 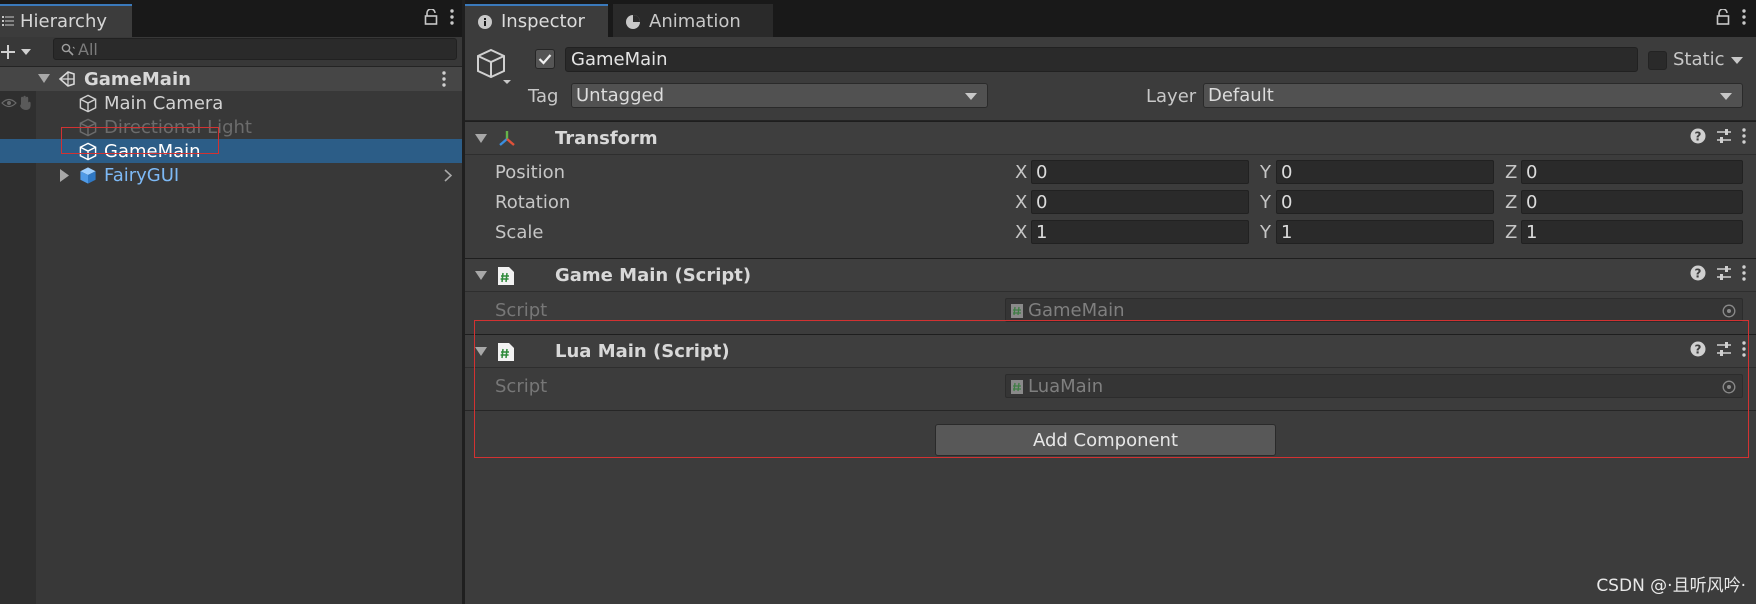 I want to click on search-icon, so click(x=68, y=49).